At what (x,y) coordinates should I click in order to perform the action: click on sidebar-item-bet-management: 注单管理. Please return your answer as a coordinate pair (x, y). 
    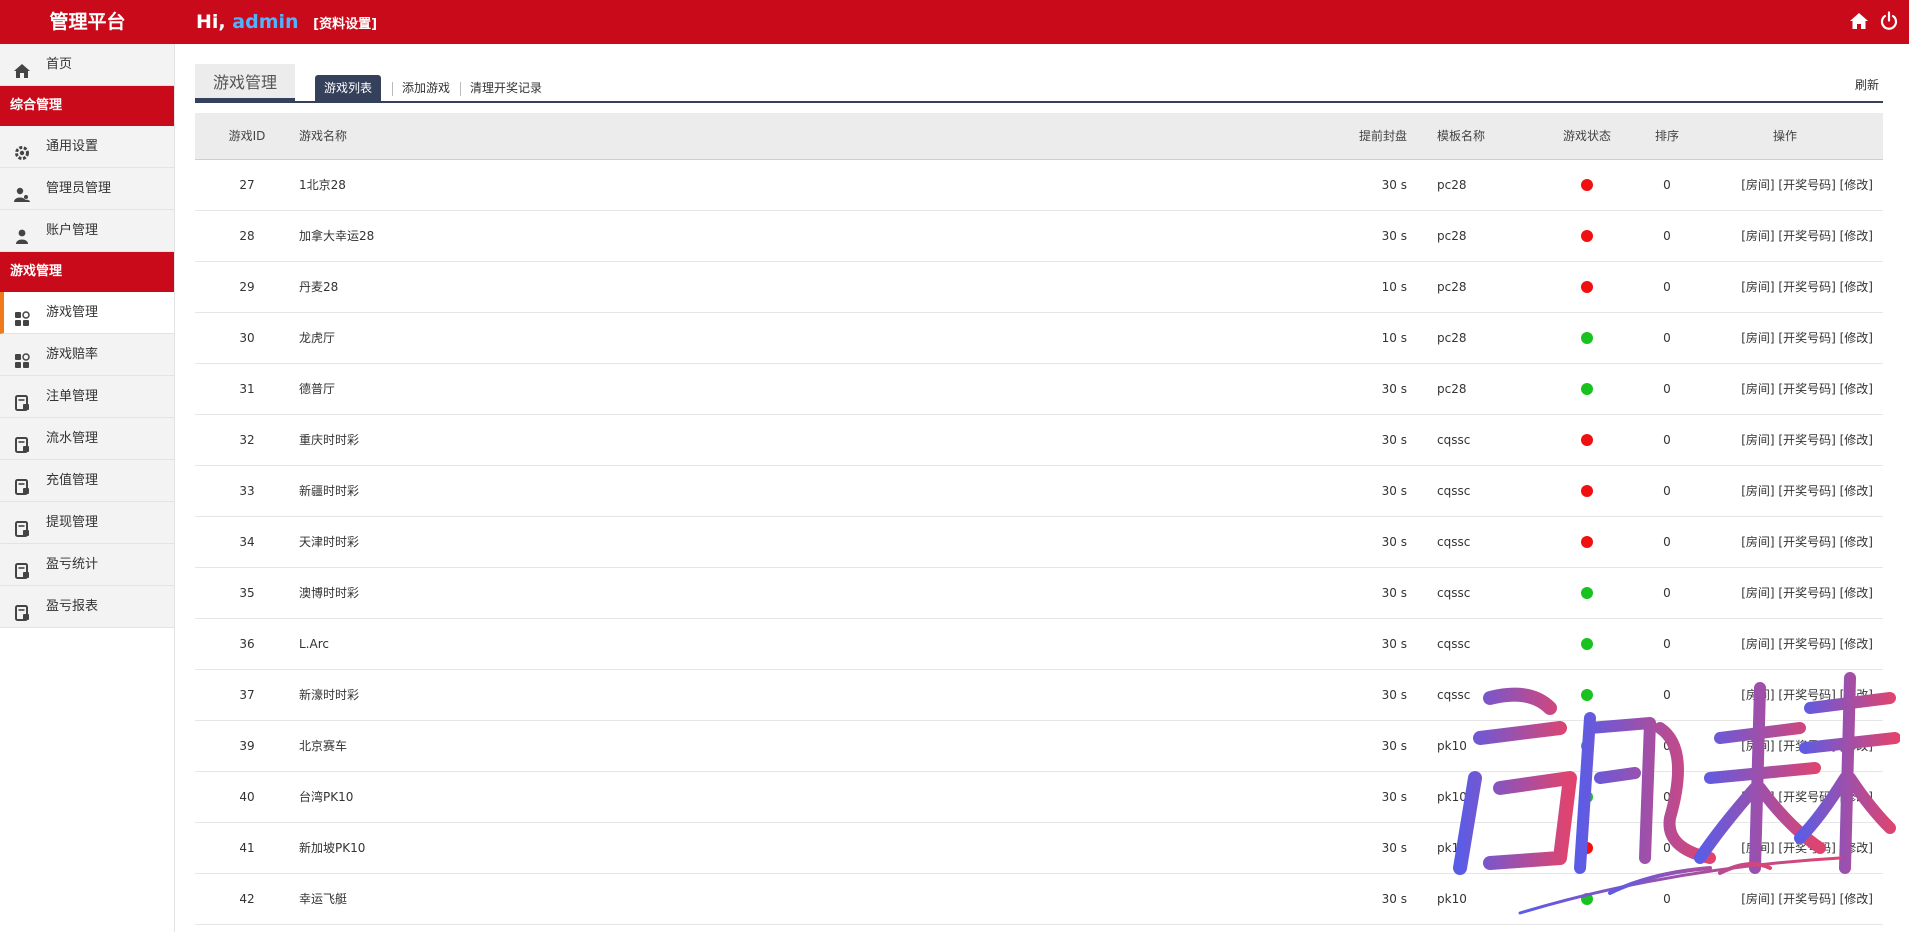
    Looking at the image, I should click on (87, 397).